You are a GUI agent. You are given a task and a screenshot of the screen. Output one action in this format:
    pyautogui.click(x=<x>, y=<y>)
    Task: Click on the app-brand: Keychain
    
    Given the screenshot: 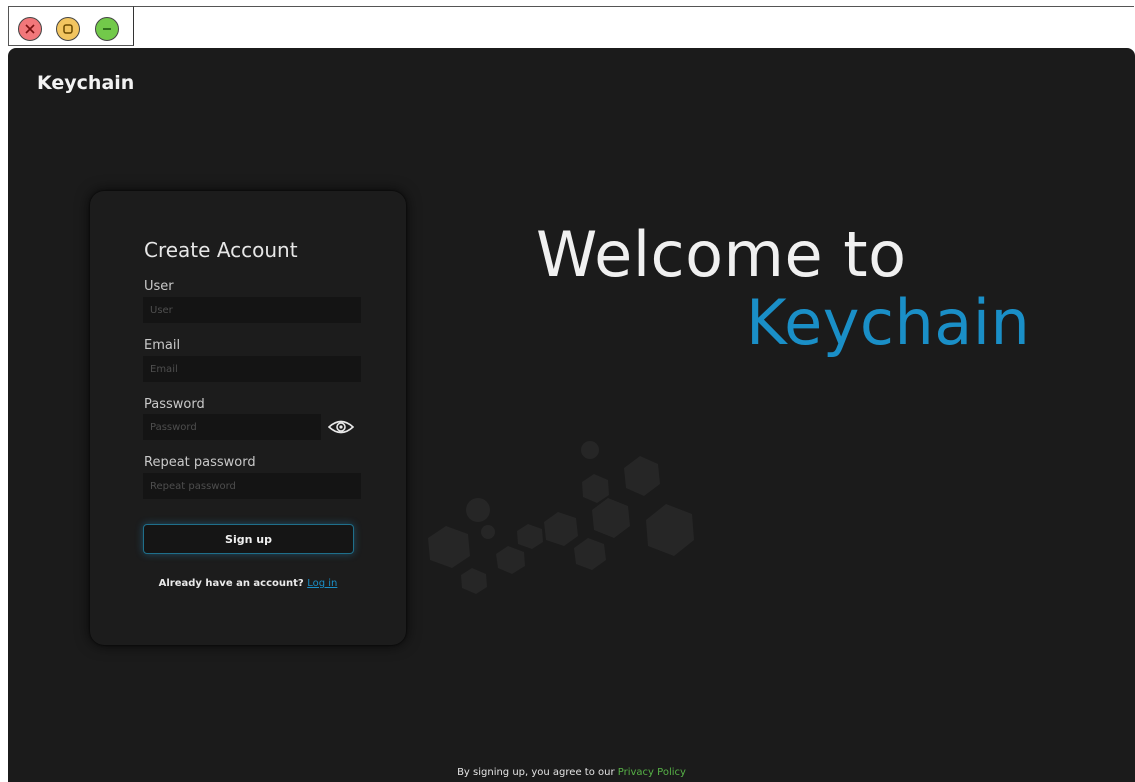 What is the action you would take?
    pyautogui.click(x=86, y=83)
    